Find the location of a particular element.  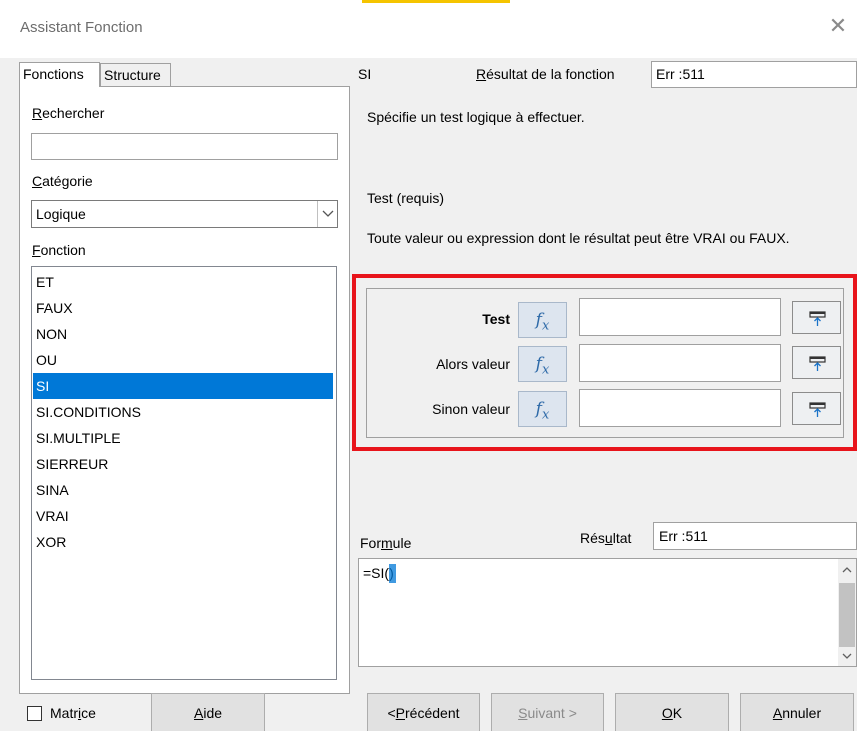

category-dropdown-button is located at coordinates (327, 214).